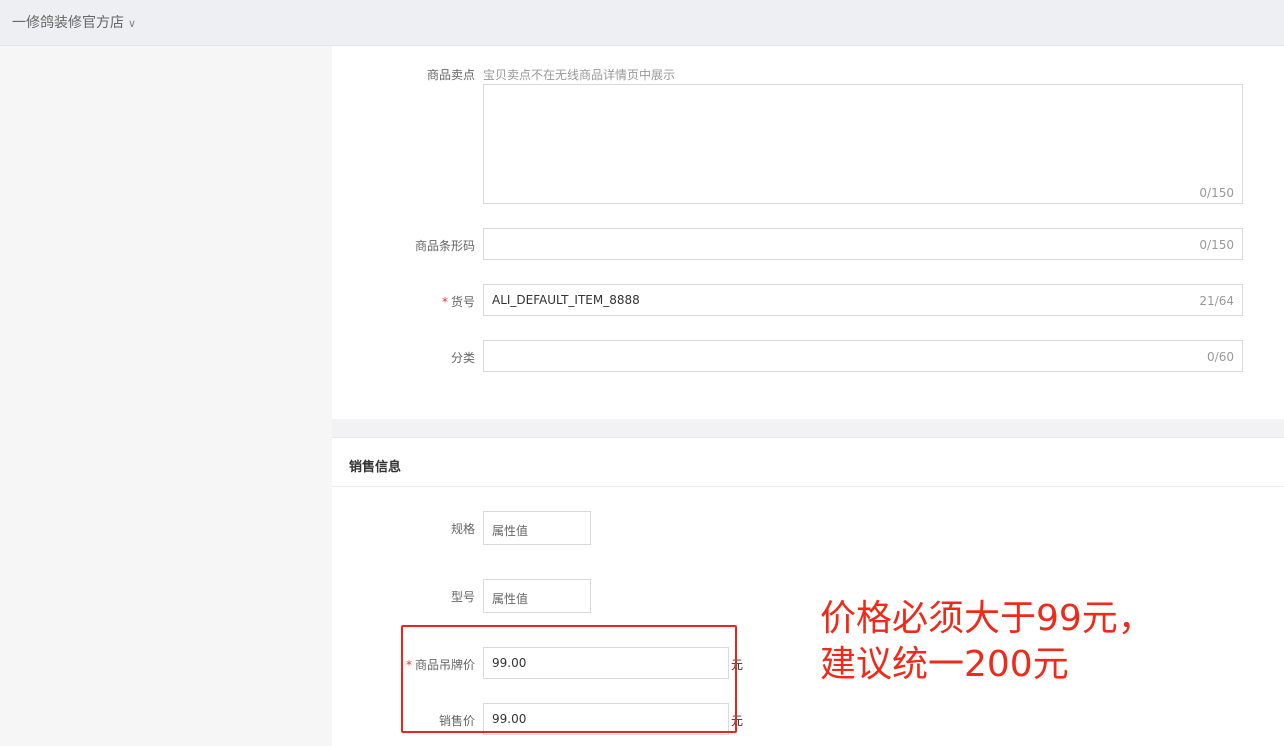 Image resolution: width=1284 pixels, height=746 pixels. What do you see at coordinates (1216, 245) in the screenshot?
I see `barcode-counter: 0/150` at bounding box center [1216, 245].